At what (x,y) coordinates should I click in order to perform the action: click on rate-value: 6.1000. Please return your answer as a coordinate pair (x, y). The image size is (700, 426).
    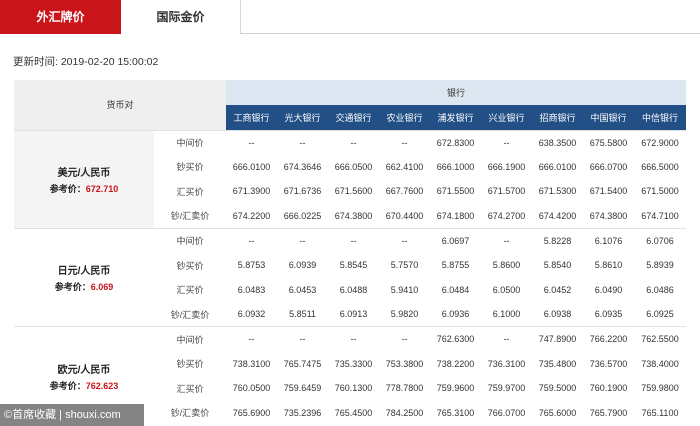
    Looking at the image, I should click on (506, 314).